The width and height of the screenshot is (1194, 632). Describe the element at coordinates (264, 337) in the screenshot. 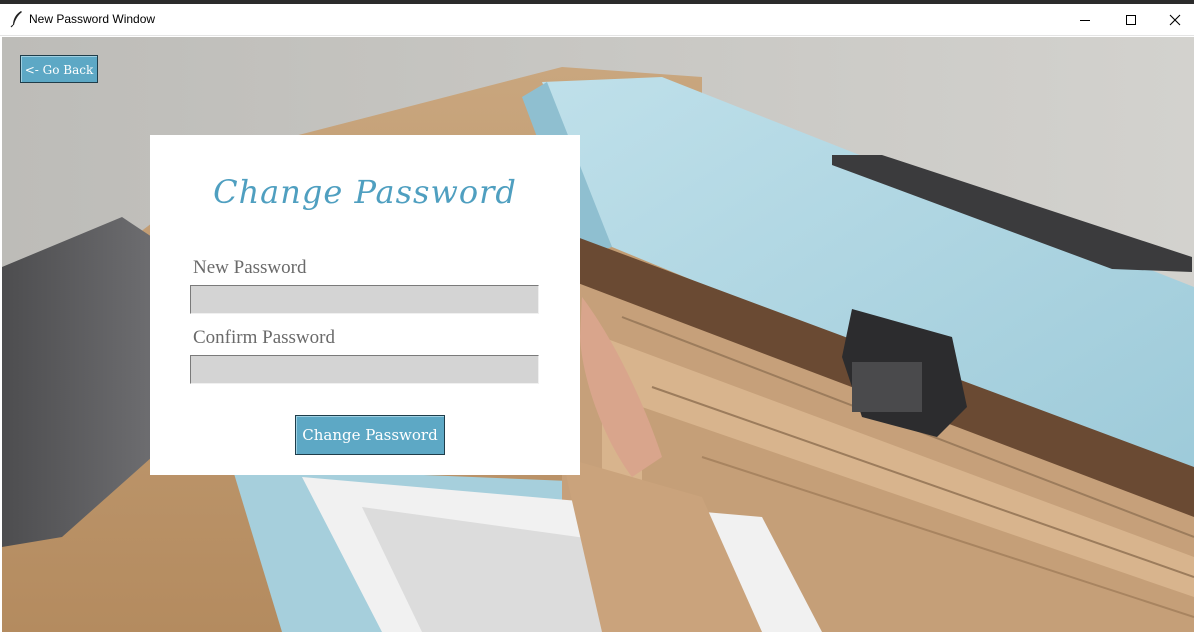

I see `confirm-password-label: Confirm Password` at that location.